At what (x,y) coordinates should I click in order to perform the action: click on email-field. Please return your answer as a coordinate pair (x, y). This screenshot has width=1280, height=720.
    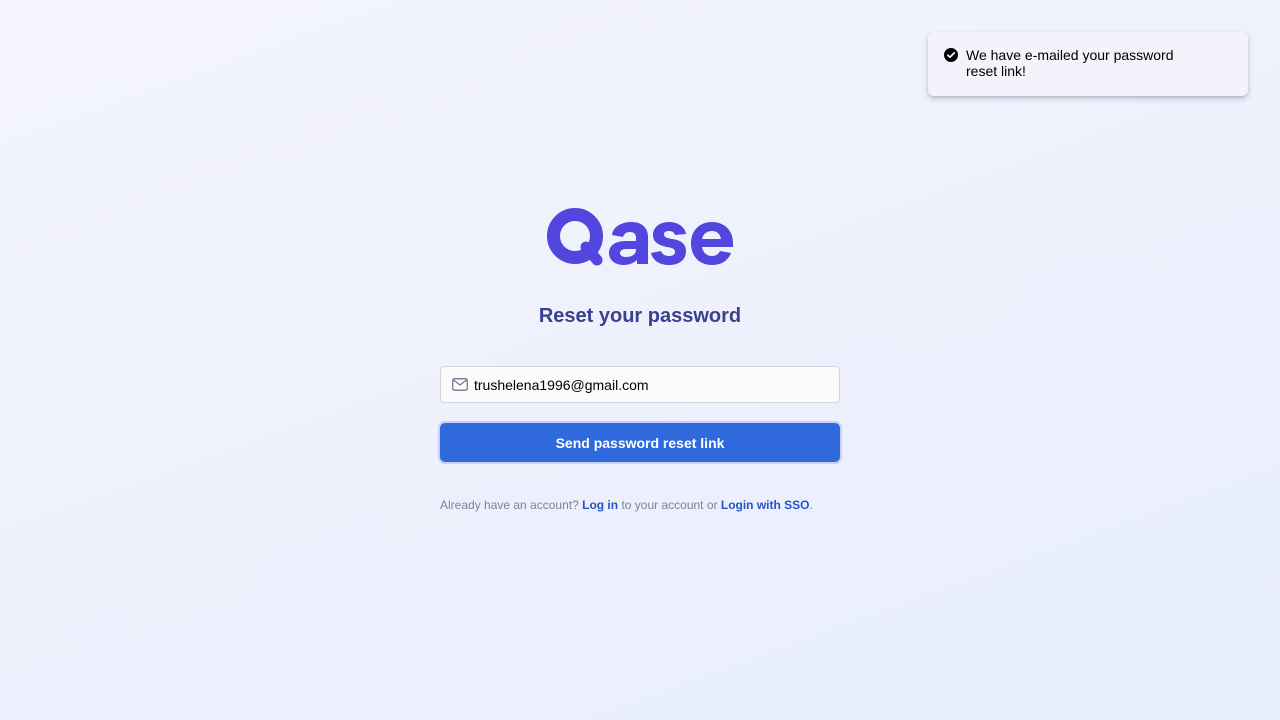
    Looking at the image, I should click on (640, 384).